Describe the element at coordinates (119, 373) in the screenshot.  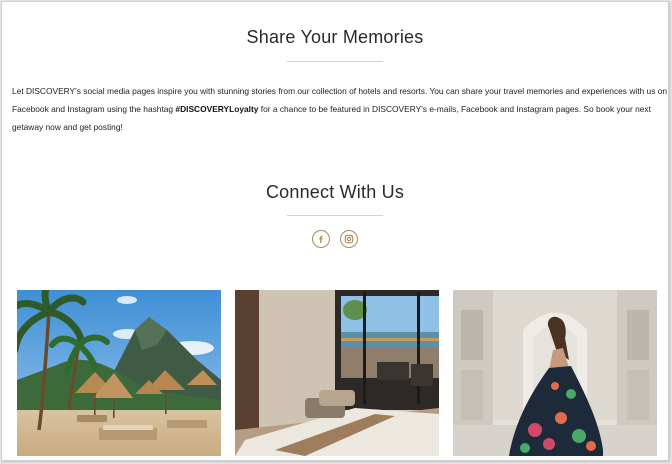
I see `beach-resort-photo` at that location.